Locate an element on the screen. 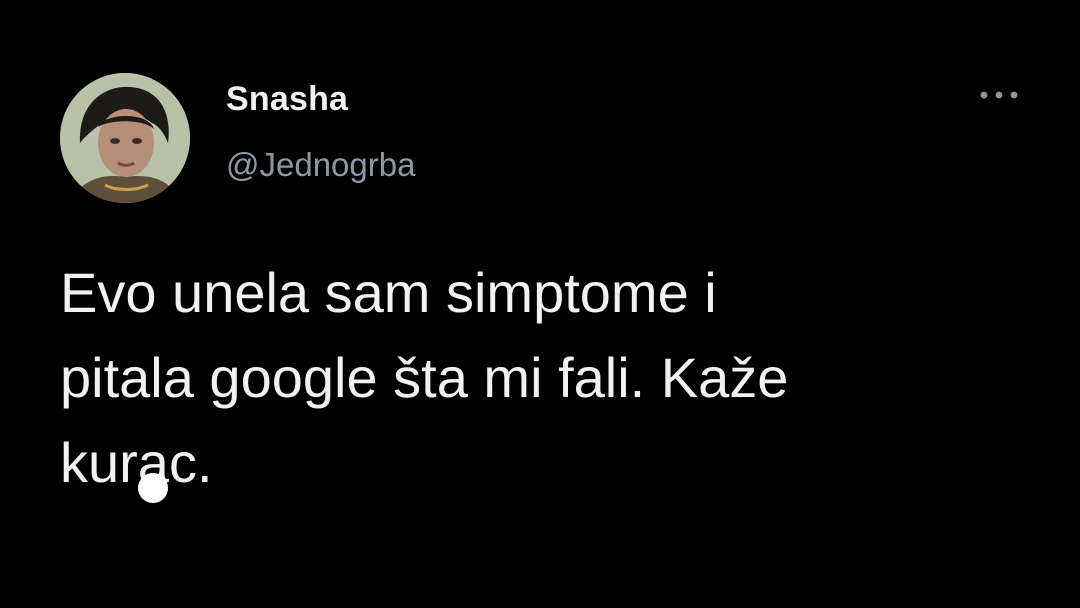  author-handle: @Jednogrba is located at coordinates (320, 165).